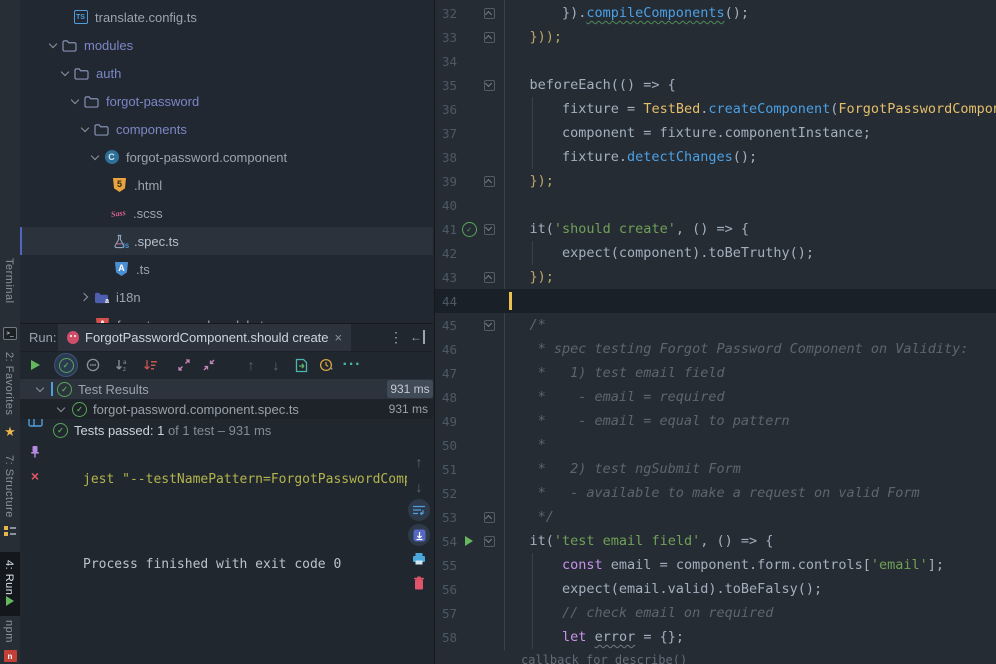  Describe the element at coordinates (122, 365) in the screenshot. I see `sort-alphabetically-icon: az` at that location.